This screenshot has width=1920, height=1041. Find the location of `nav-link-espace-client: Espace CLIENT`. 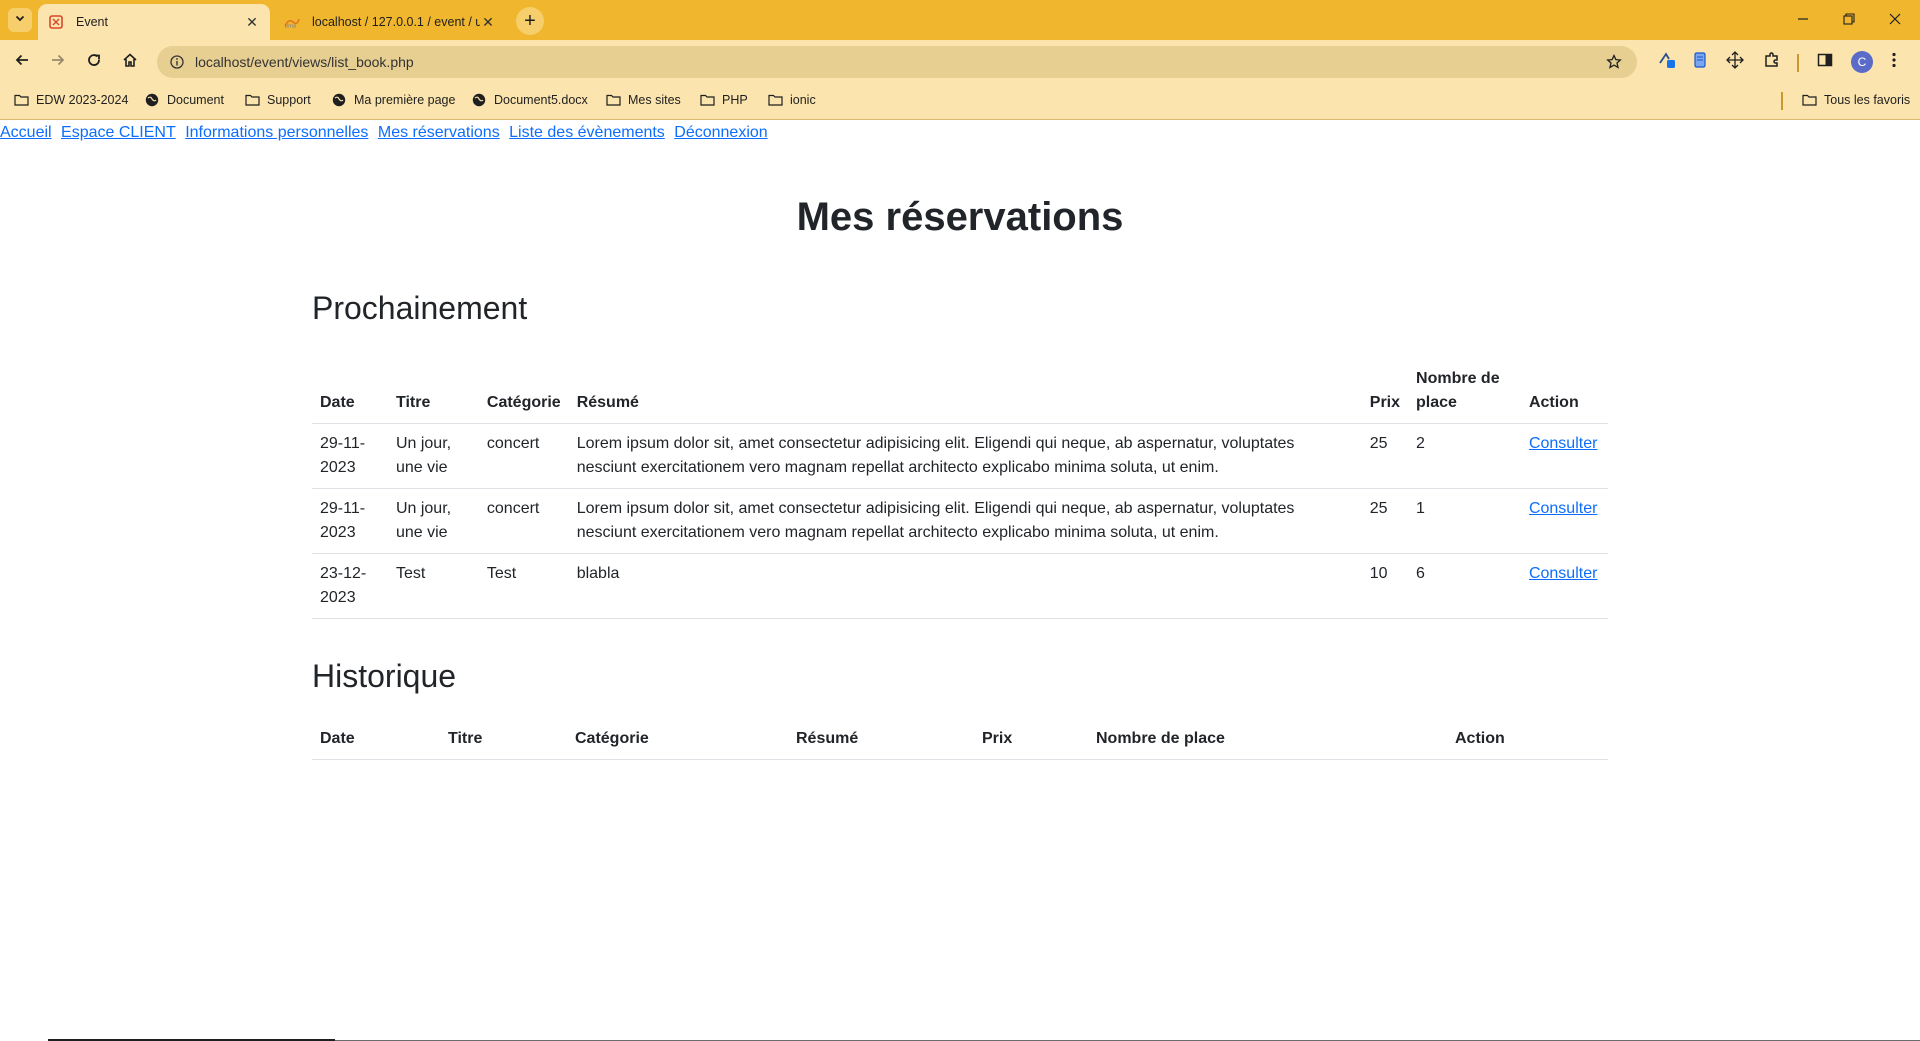

nav-link-espace-client: Espace CLIENT is located at coordinates (118, 132).